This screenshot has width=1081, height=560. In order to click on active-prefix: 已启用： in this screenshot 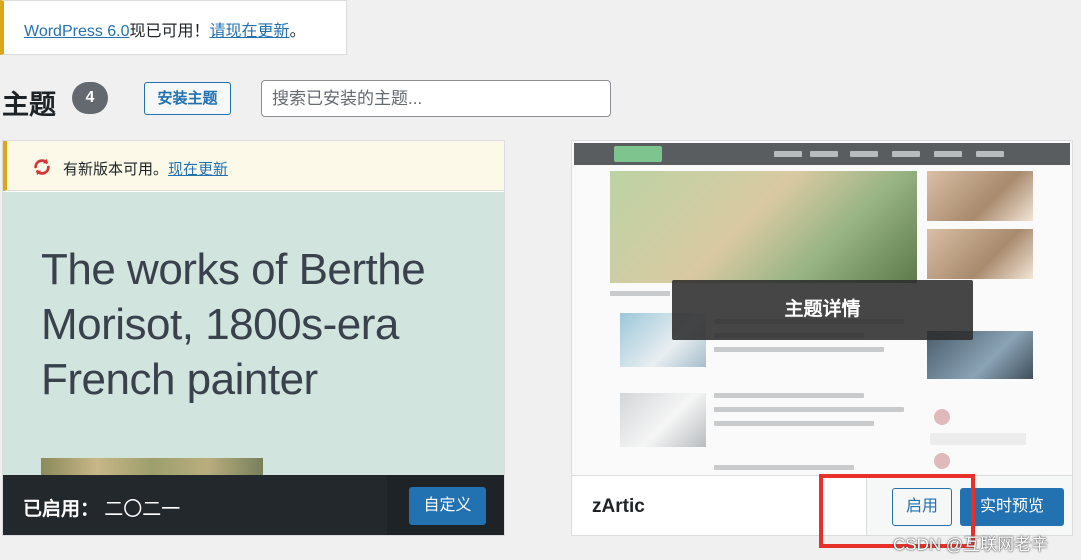, I will do `click(61, 509)`.